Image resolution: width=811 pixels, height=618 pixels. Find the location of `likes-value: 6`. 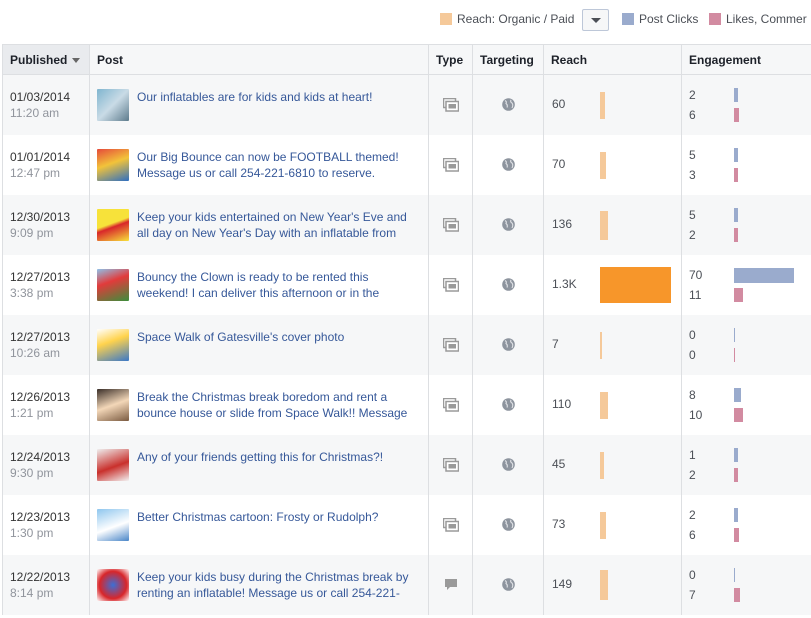

likes-value: 6 is located at coordinates (692, 534).